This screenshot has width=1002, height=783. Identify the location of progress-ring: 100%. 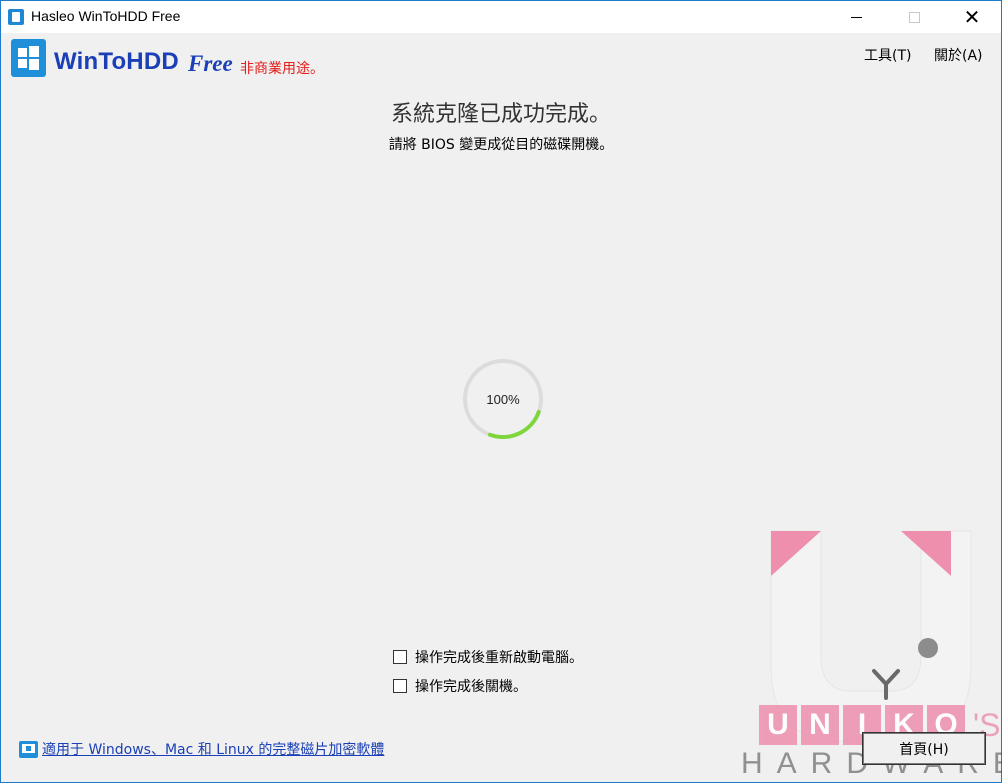
(503, 399).